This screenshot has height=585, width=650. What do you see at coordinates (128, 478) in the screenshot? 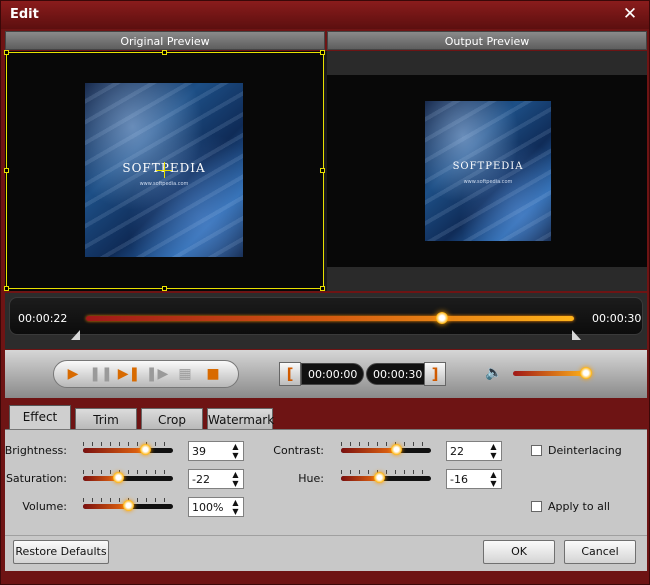
I see `saturation-slider` at bounding box center [128, 478].